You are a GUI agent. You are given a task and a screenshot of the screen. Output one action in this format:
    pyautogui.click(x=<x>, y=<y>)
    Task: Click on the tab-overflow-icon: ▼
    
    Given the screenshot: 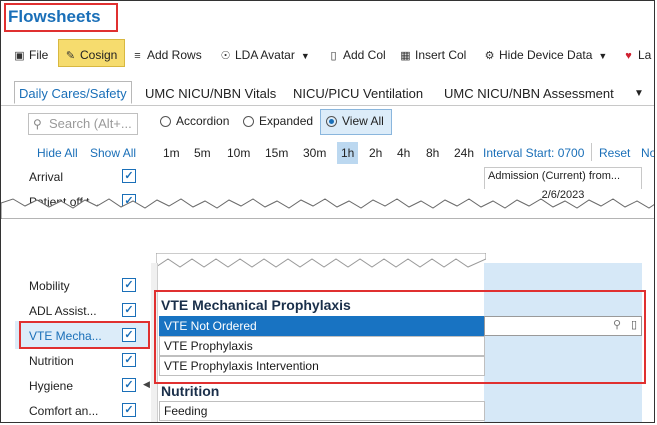 What is the action you would take?
    pyautogui.click(x=639, y=93)
    